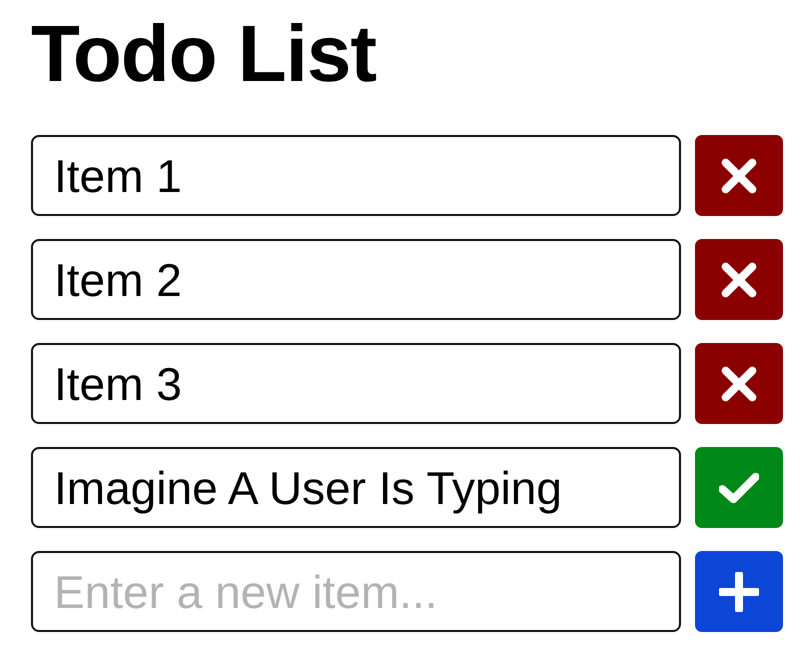 This screenshot has height=661, width=800. I want to click on add-button, so click(739, 591).